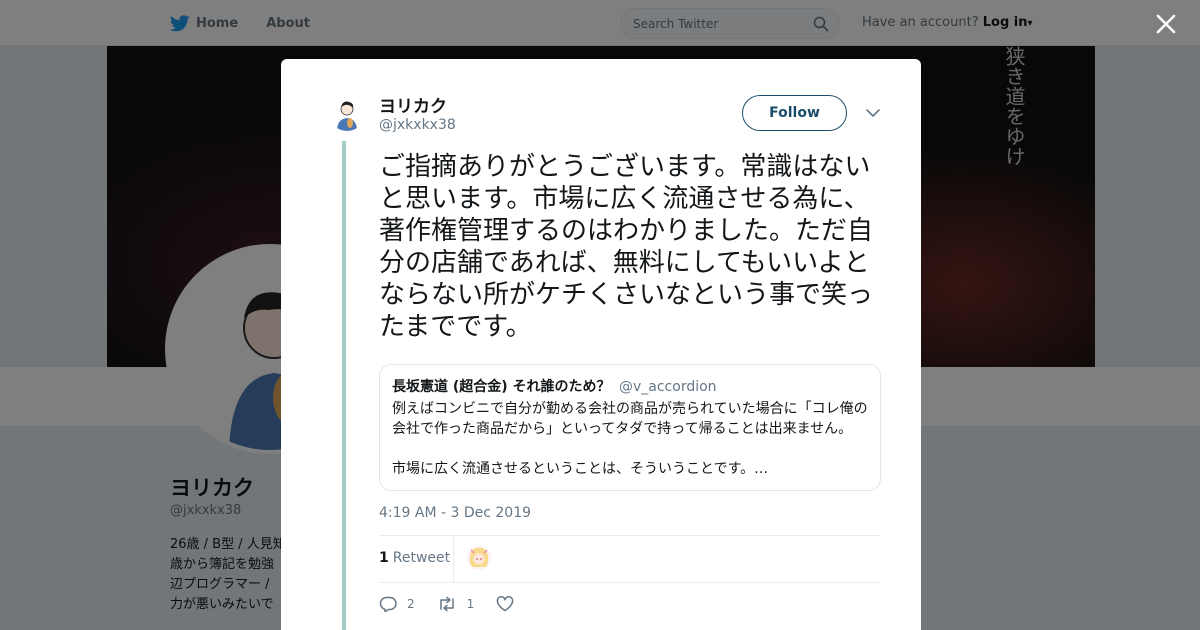 This screenshot has height=630, width=1200. I want to click on retweet-stat: 1 Retweet, so click(414, 558).